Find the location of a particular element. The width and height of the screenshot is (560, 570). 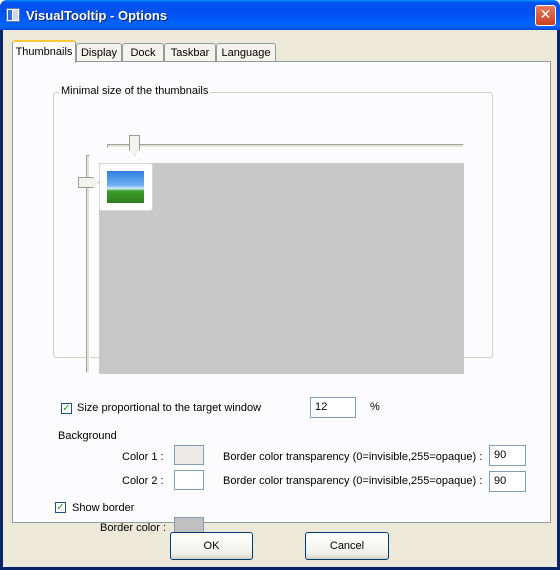

tab-thumbnails: Thumbnails is located at coordinates (44, 51).